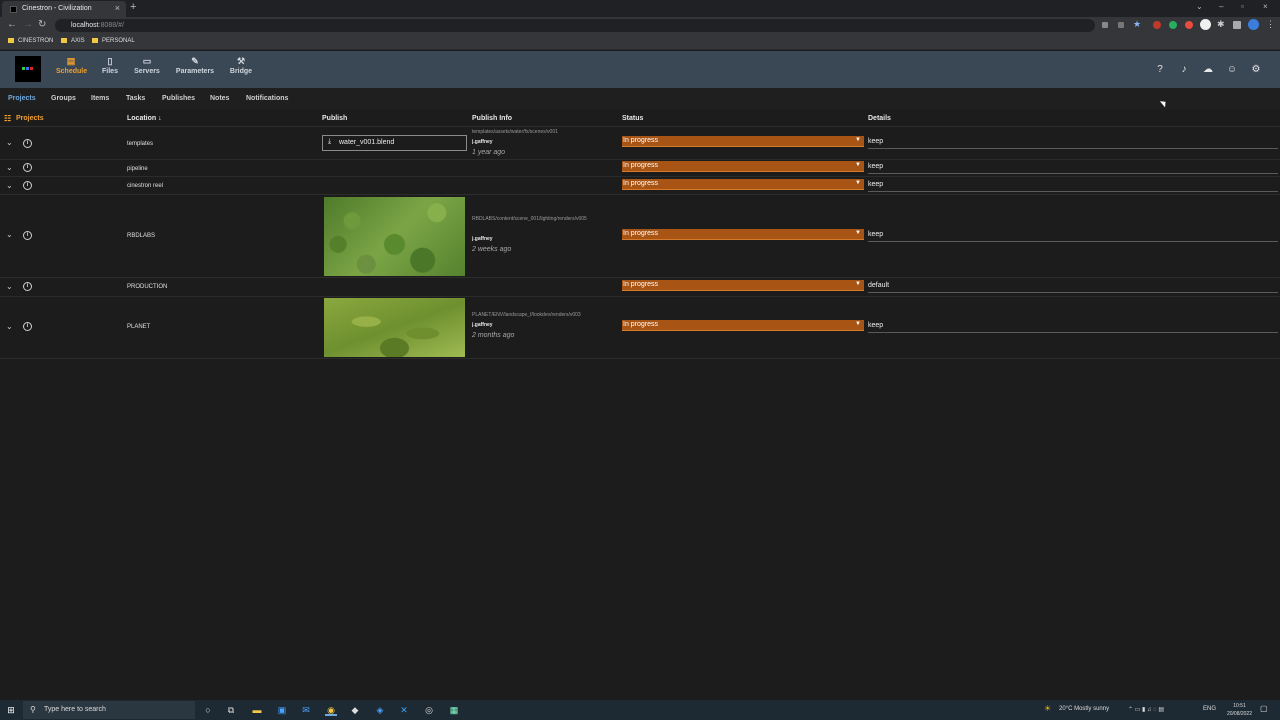  What do you see at coordinates (22, 98) in the screenshot?
I see `tab-projects: Projects` at bounding box center [22, 98].